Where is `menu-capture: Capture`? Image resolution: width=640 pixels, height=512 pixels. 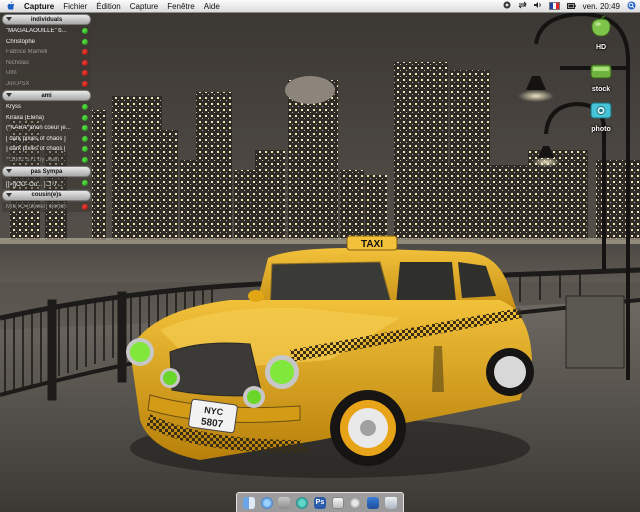 menu-capture: Capture is located at coordinates (144, 6).